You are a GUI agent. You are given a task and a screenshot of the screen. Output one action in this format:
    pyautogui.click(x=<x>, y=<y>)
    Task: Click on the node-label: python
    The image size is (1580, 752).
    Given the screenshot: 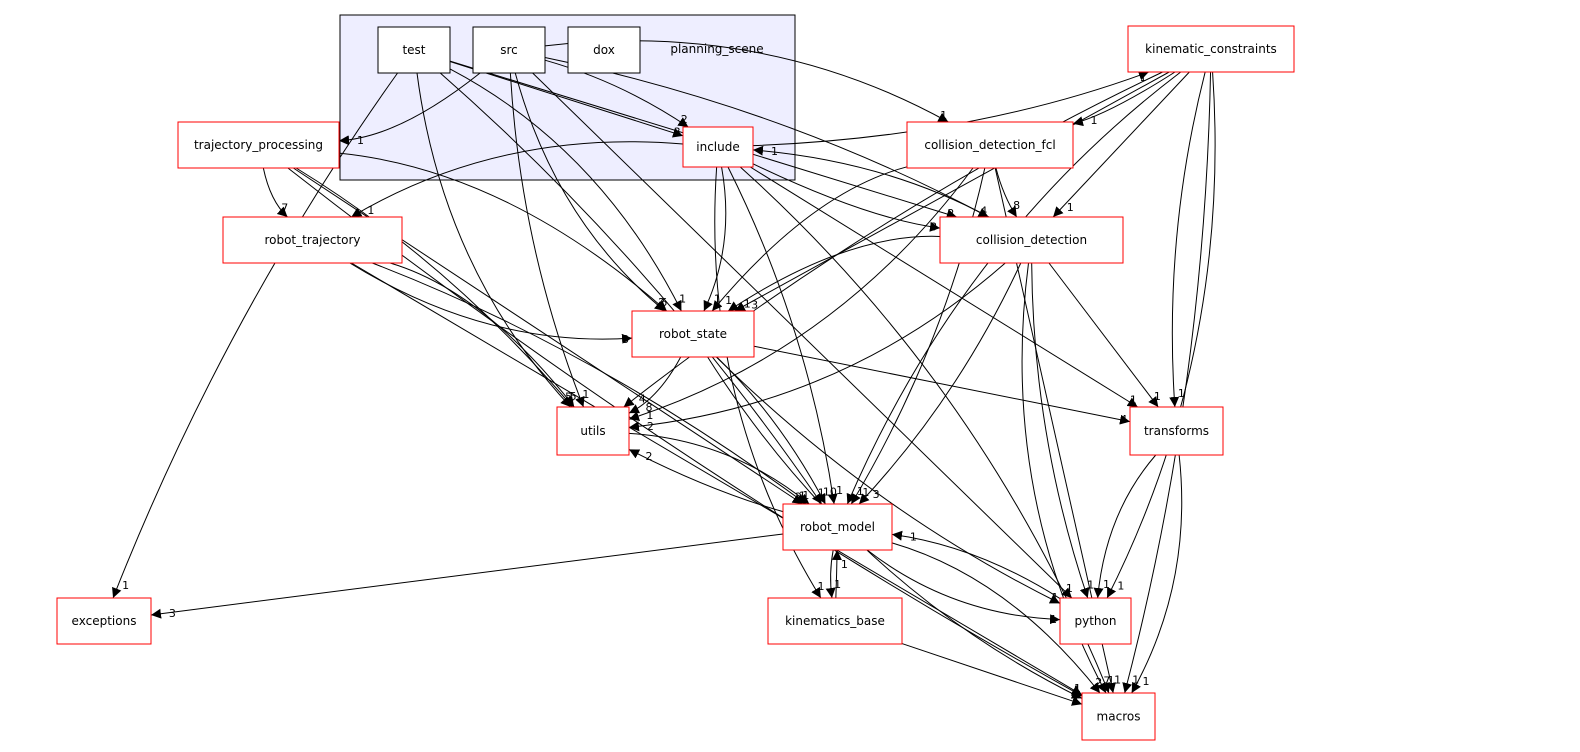 What is the action you would take?
    pyautogui.click(x=1096, y=621)
    